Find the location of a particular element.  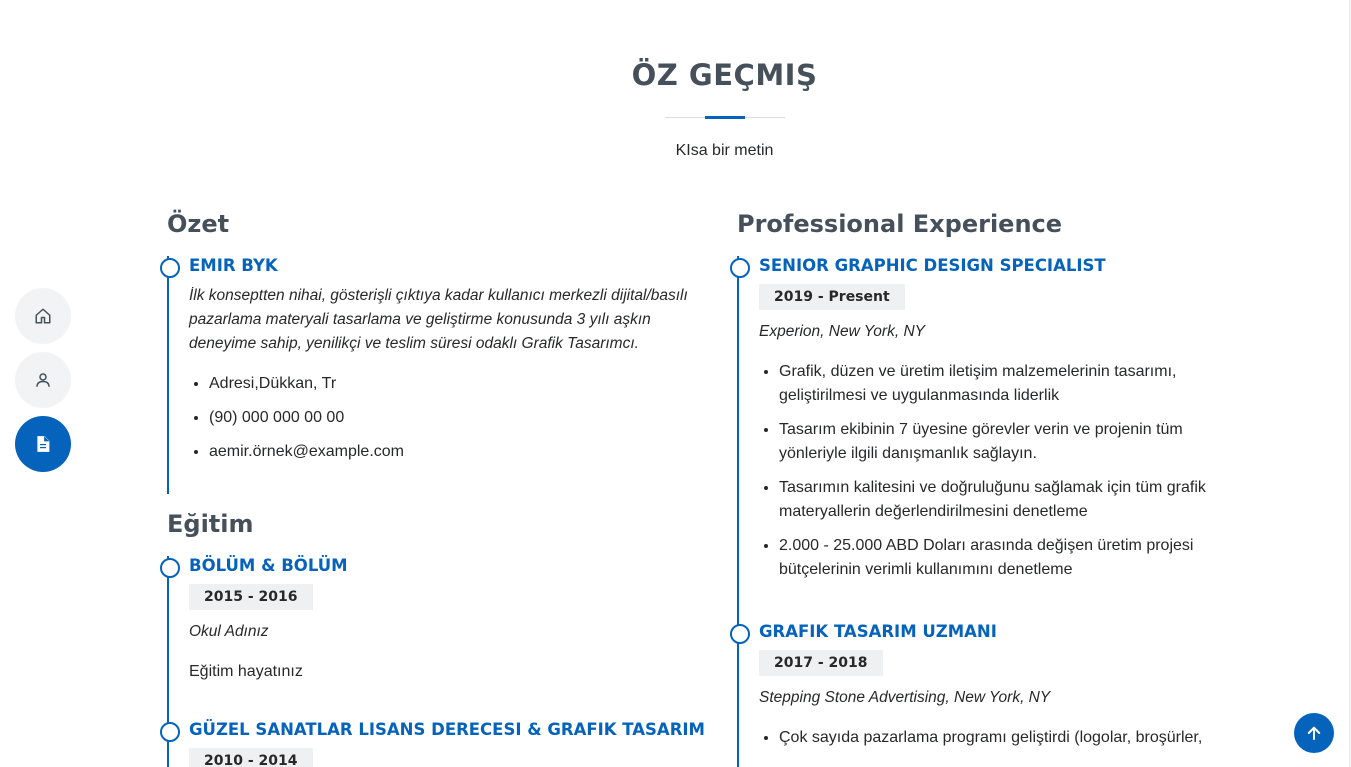

experience-company: Experion, New York, NY is located at coordinates (842, 331).